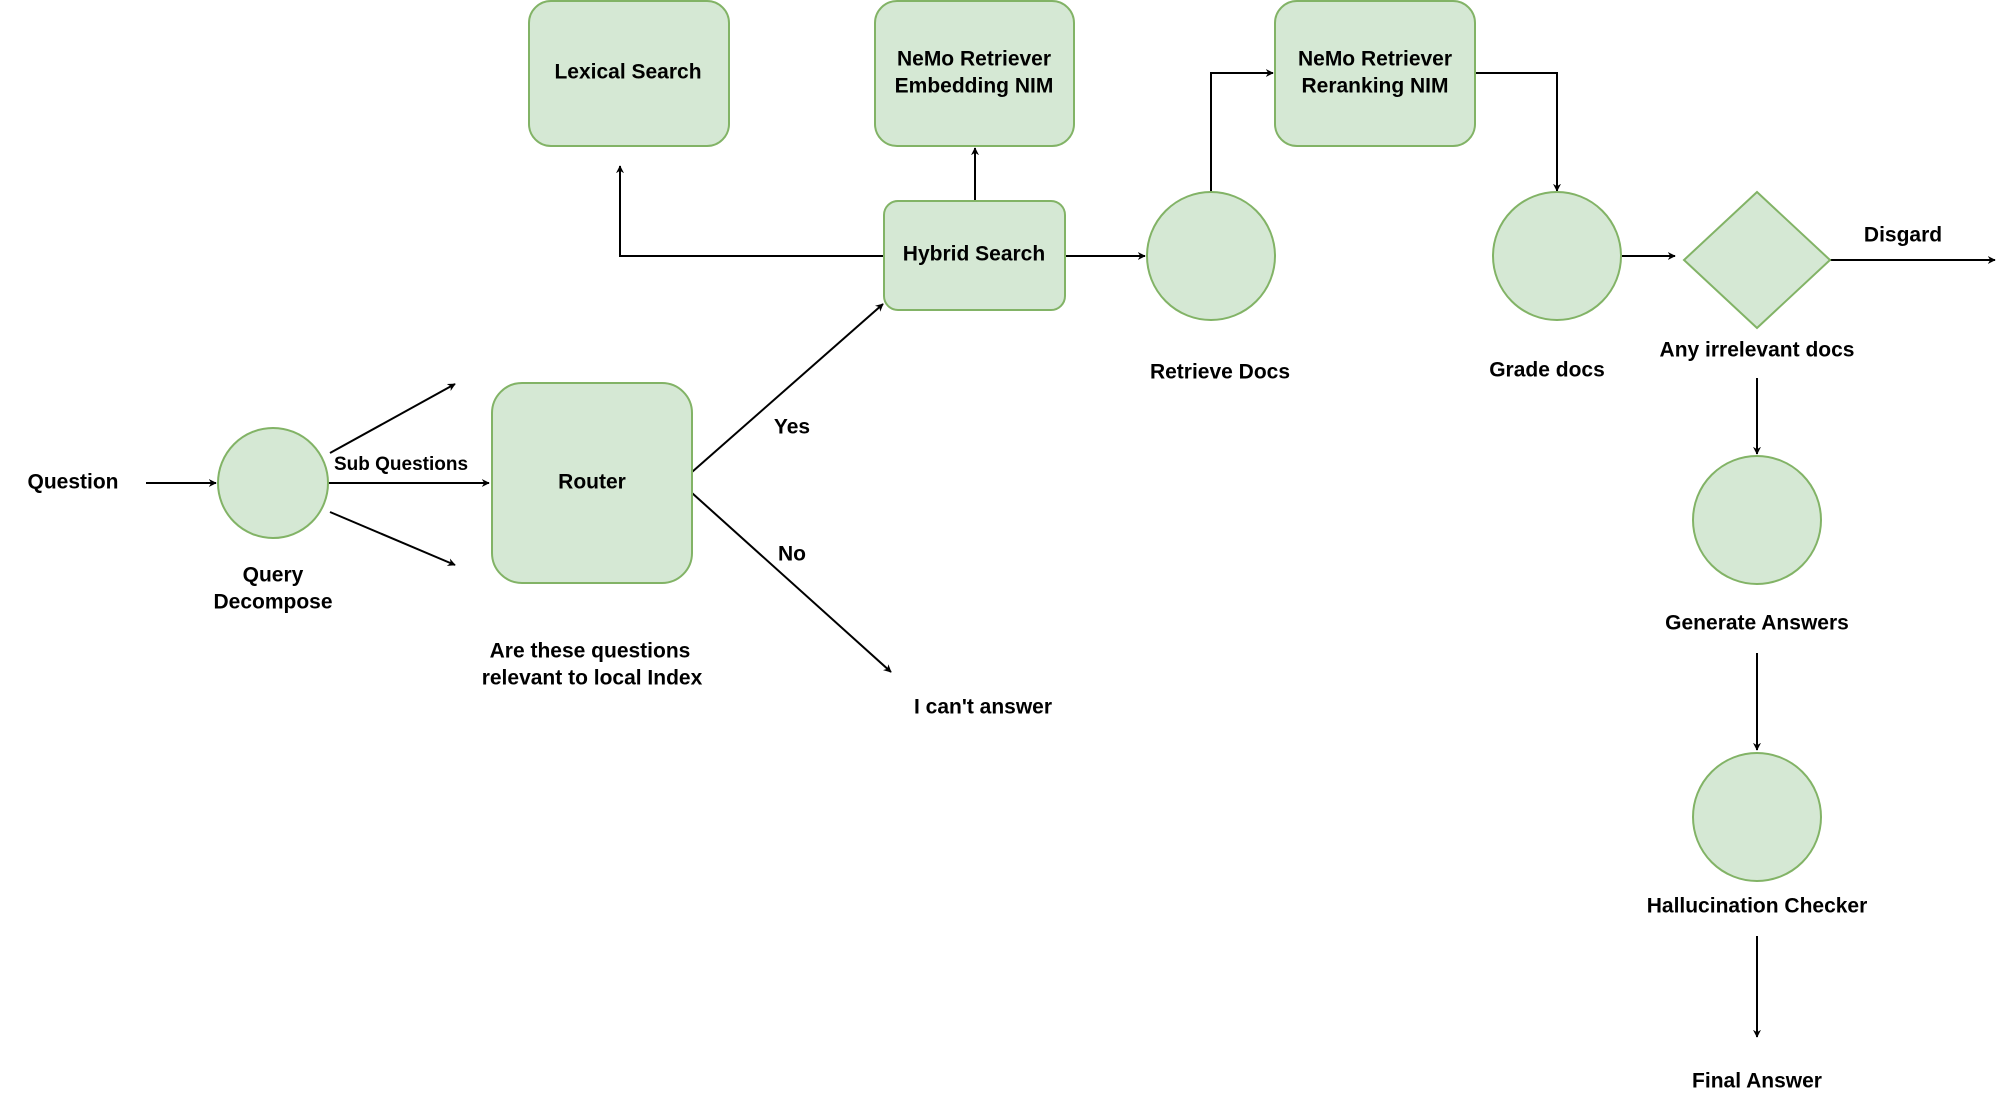 The image size is (1999, 1106). I want to click on router-caption-1: Are these questions, so click(590, 651).